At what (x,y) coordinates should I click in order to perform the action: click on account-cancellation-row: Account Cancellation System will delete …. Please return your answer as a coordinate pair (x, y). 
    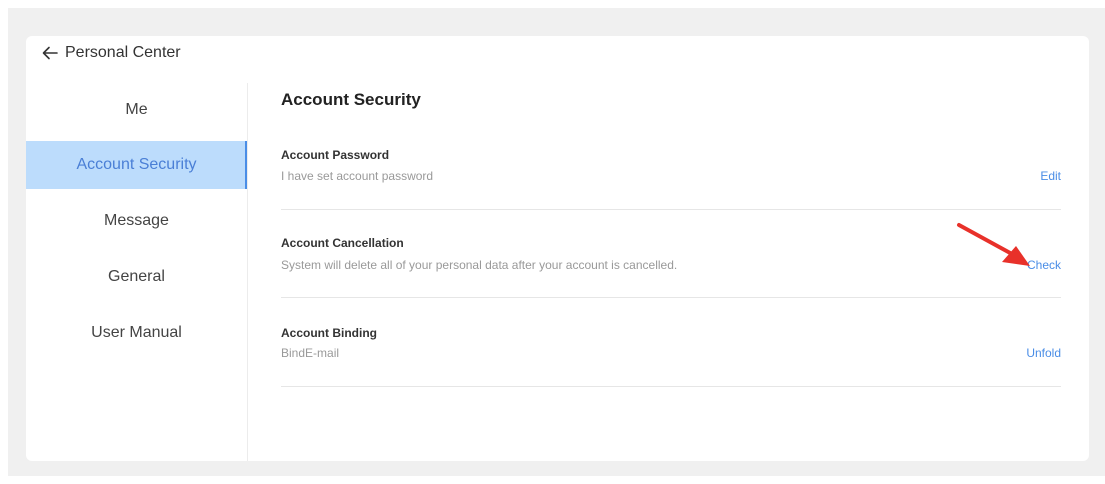
    Looking at the image, I should click on (671, 267).